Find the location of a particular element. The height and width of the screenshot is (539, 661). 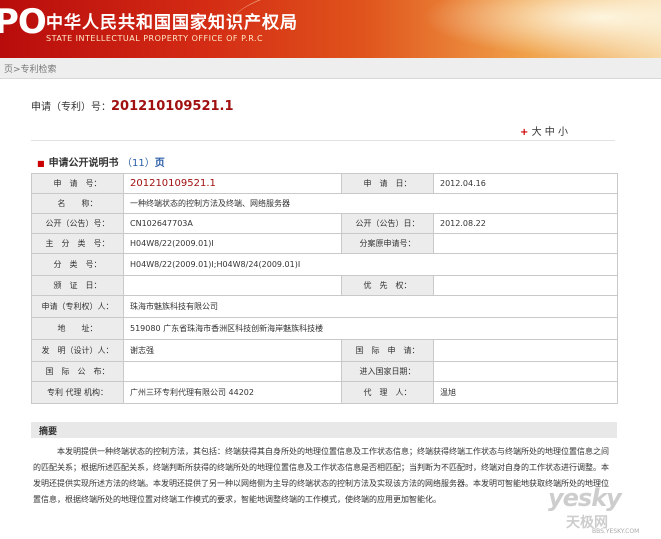

font-size-medium-button: 中 is located at coordinates (550, 132).